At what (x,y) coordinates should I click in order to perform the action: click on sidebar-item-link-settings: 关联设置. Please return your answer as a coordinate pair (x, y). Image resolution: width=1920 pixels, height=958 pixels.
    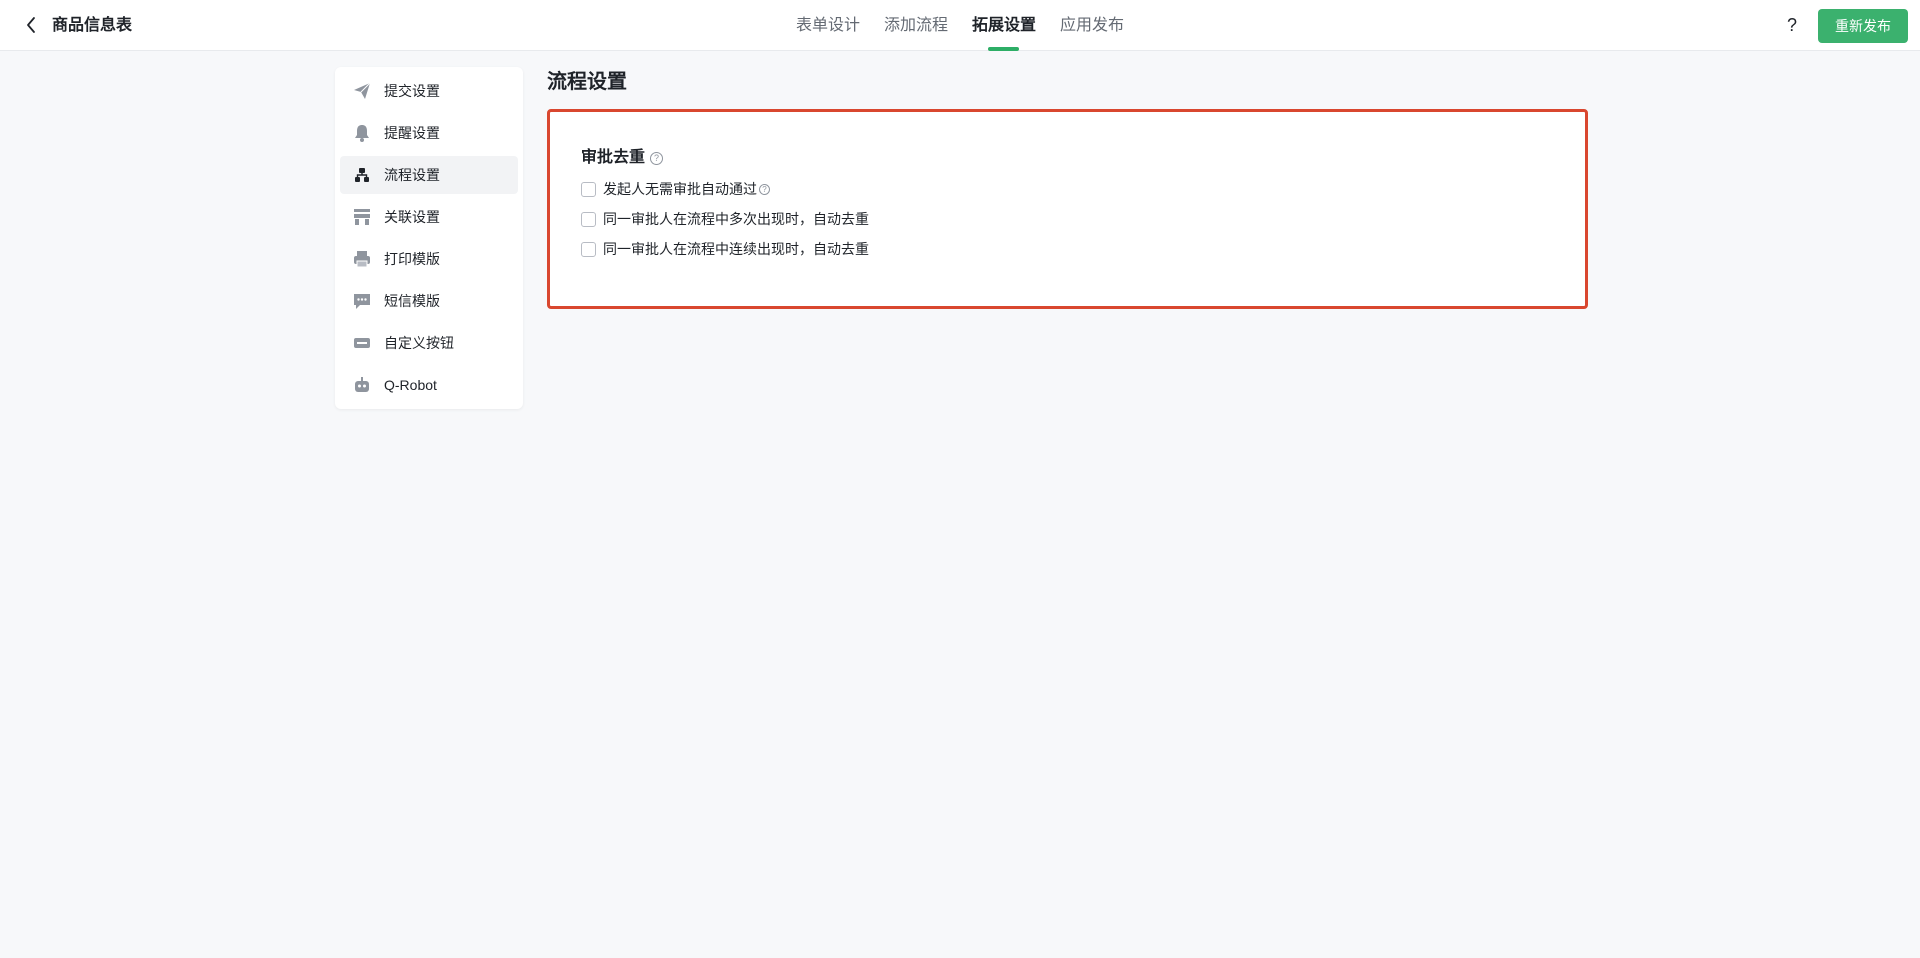
    Looking at the image, I should click on (429, 217).